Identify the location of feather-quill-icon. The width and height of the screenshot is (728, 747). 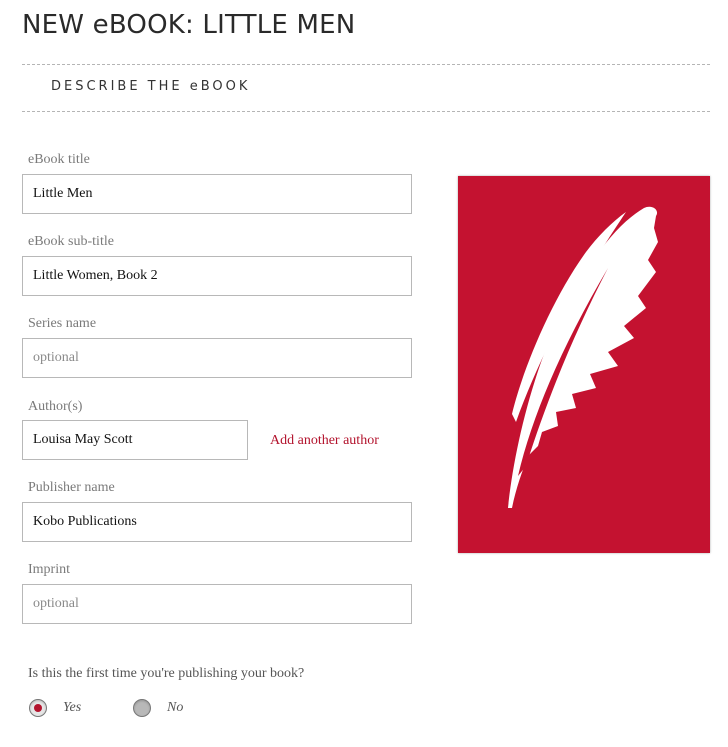
(583, 357).